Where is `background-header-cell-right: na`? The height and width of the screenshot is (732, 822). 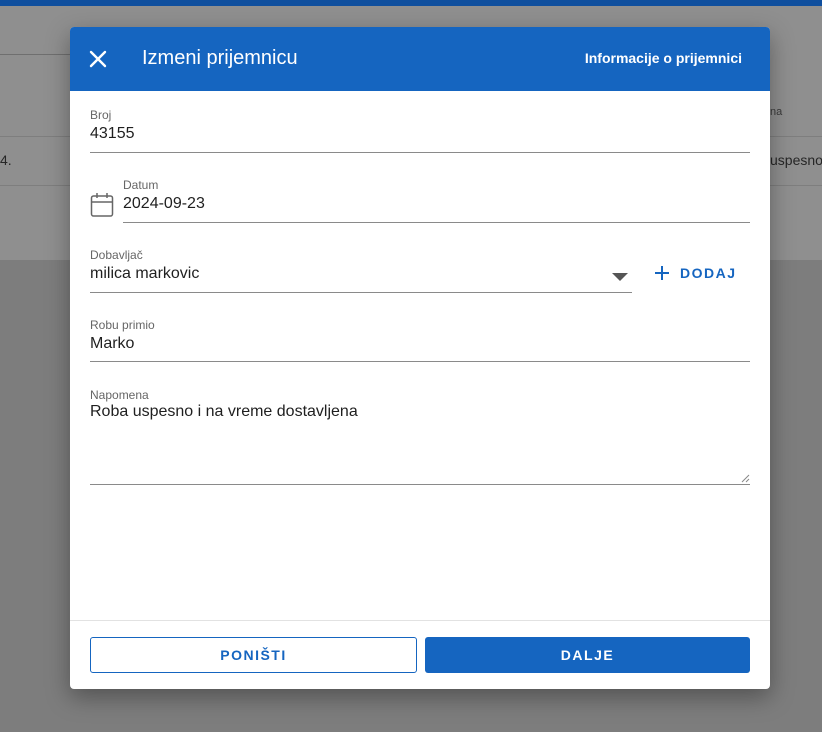
background-header-cell-right: na is located at coordinates (776, 112).